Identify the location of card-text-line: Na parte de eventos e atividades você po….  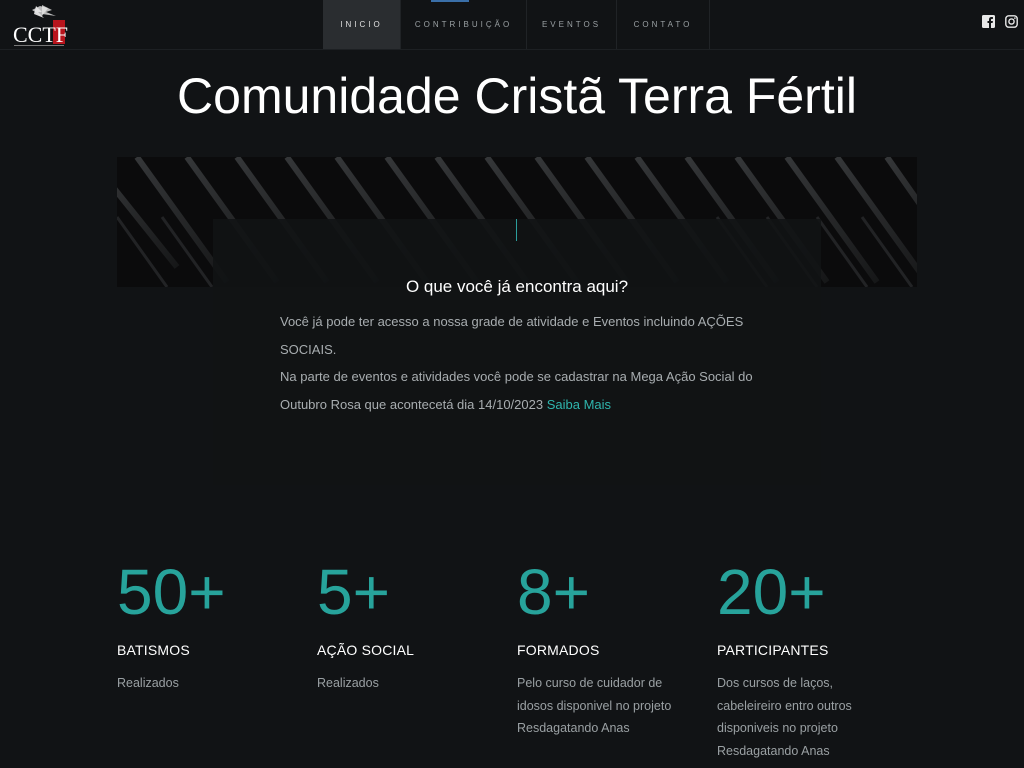
(516, 390).